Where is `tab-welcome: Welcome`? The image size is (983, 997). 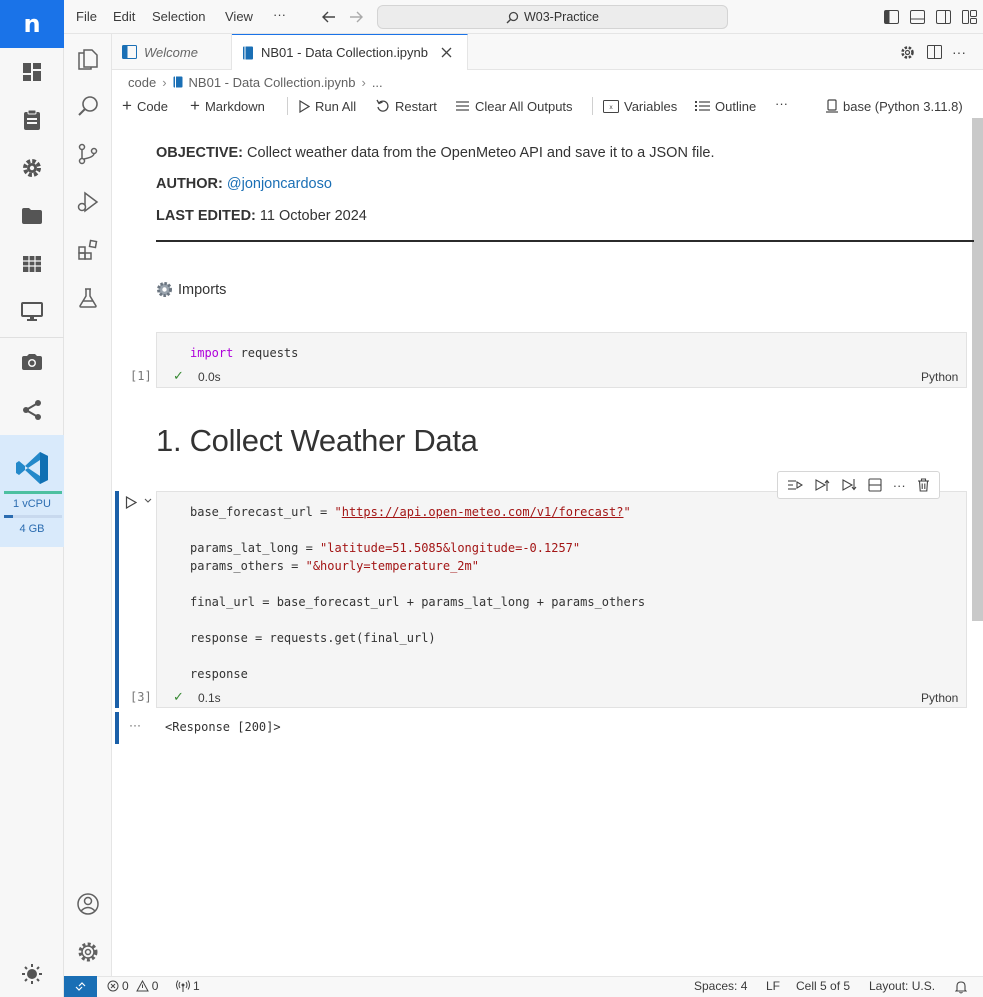
tab-welcome: Welcome is located at coordinates (172, 52).